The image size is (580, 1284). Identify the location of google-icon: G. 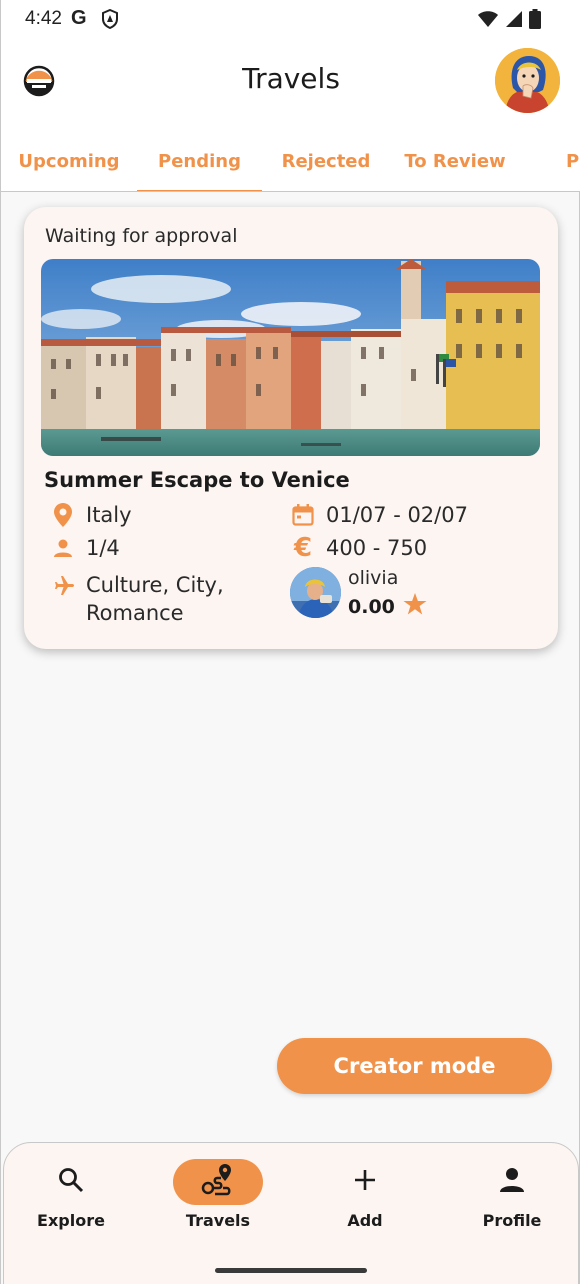
(79, 18).